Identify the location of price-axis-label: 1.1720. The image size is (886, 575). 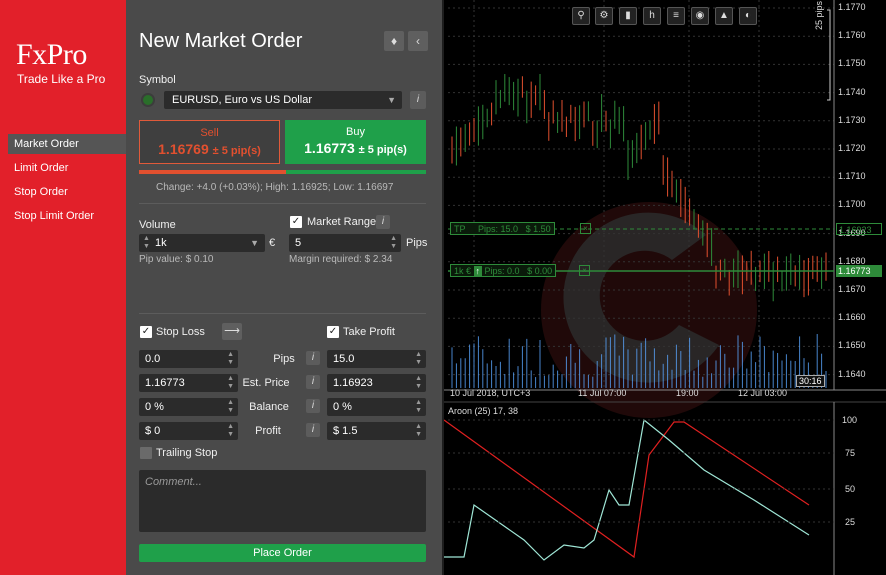
(852, 148).